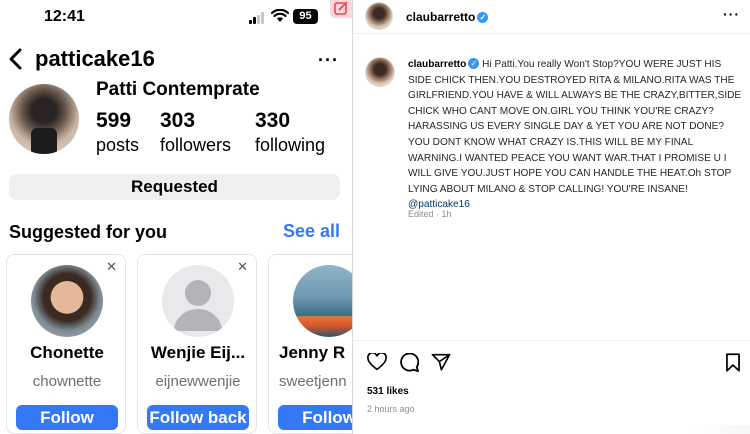  I want to click on stat-followers-label: followers, so click(196, 145).